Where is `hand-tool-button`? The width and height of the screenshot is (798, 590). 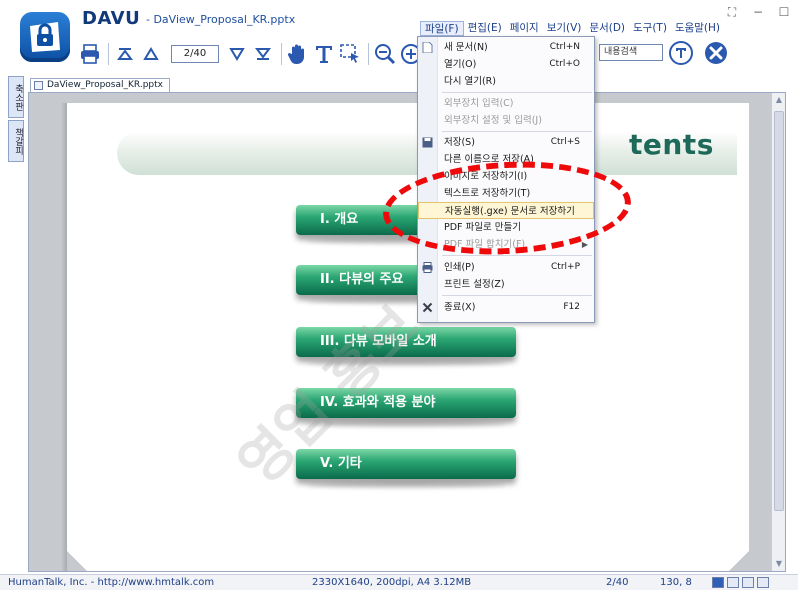 hand-tool-button is located at coordinates (298, 54).